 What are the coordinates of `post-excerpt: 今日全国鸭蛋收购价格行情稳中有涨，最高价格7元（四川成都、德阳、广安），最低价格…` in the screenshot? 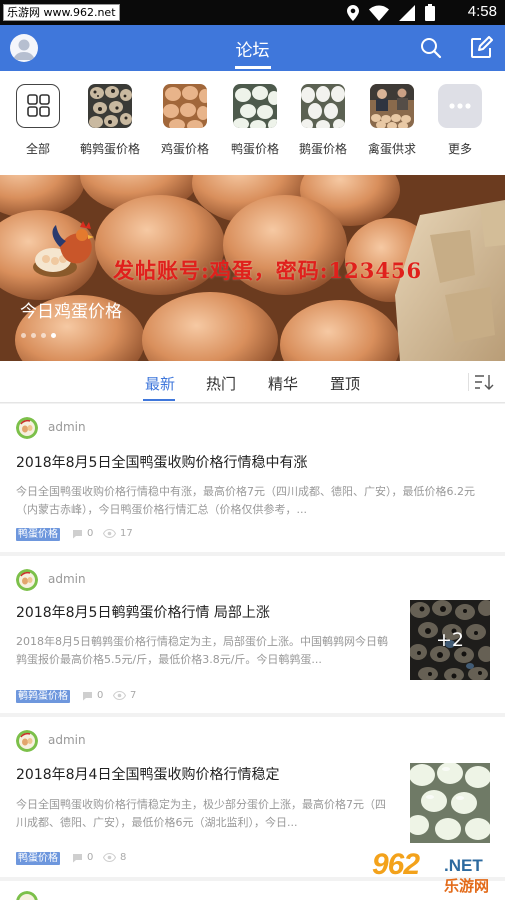 It's located at (245, 500).